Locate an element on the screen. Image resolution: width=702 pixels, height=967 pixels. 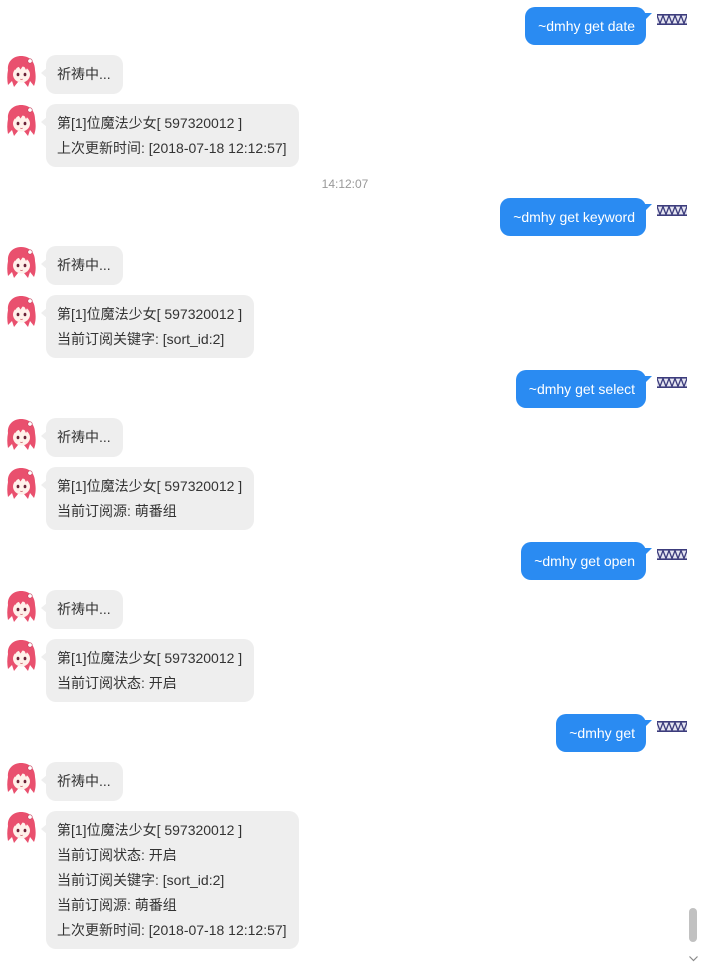
outgoing-message: ~dmhy get is located at coordinates (345, 733).